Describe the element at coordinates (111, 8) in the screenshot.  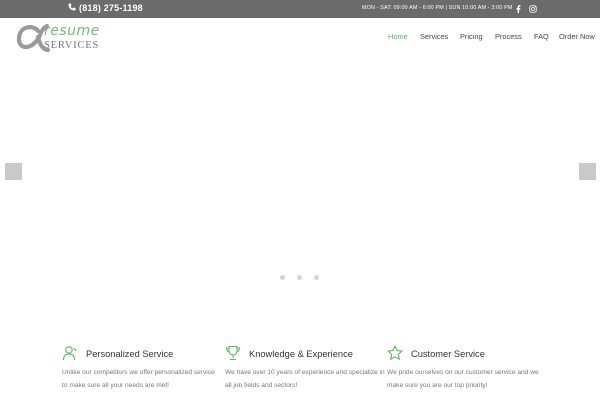
I see `phone-number: (818) 275-1198` at that location.